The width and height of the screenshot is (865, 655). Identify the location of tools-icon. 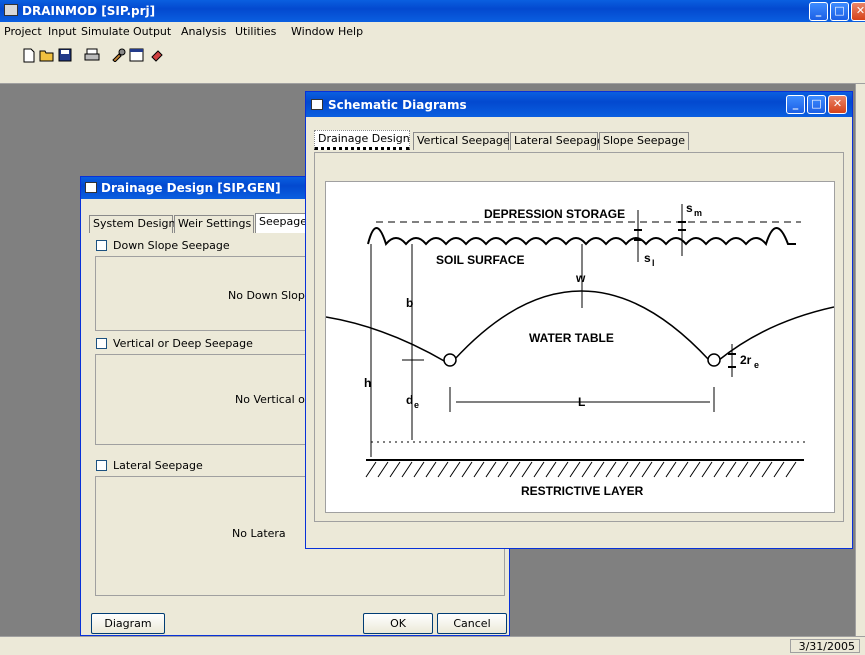
(118, 56).